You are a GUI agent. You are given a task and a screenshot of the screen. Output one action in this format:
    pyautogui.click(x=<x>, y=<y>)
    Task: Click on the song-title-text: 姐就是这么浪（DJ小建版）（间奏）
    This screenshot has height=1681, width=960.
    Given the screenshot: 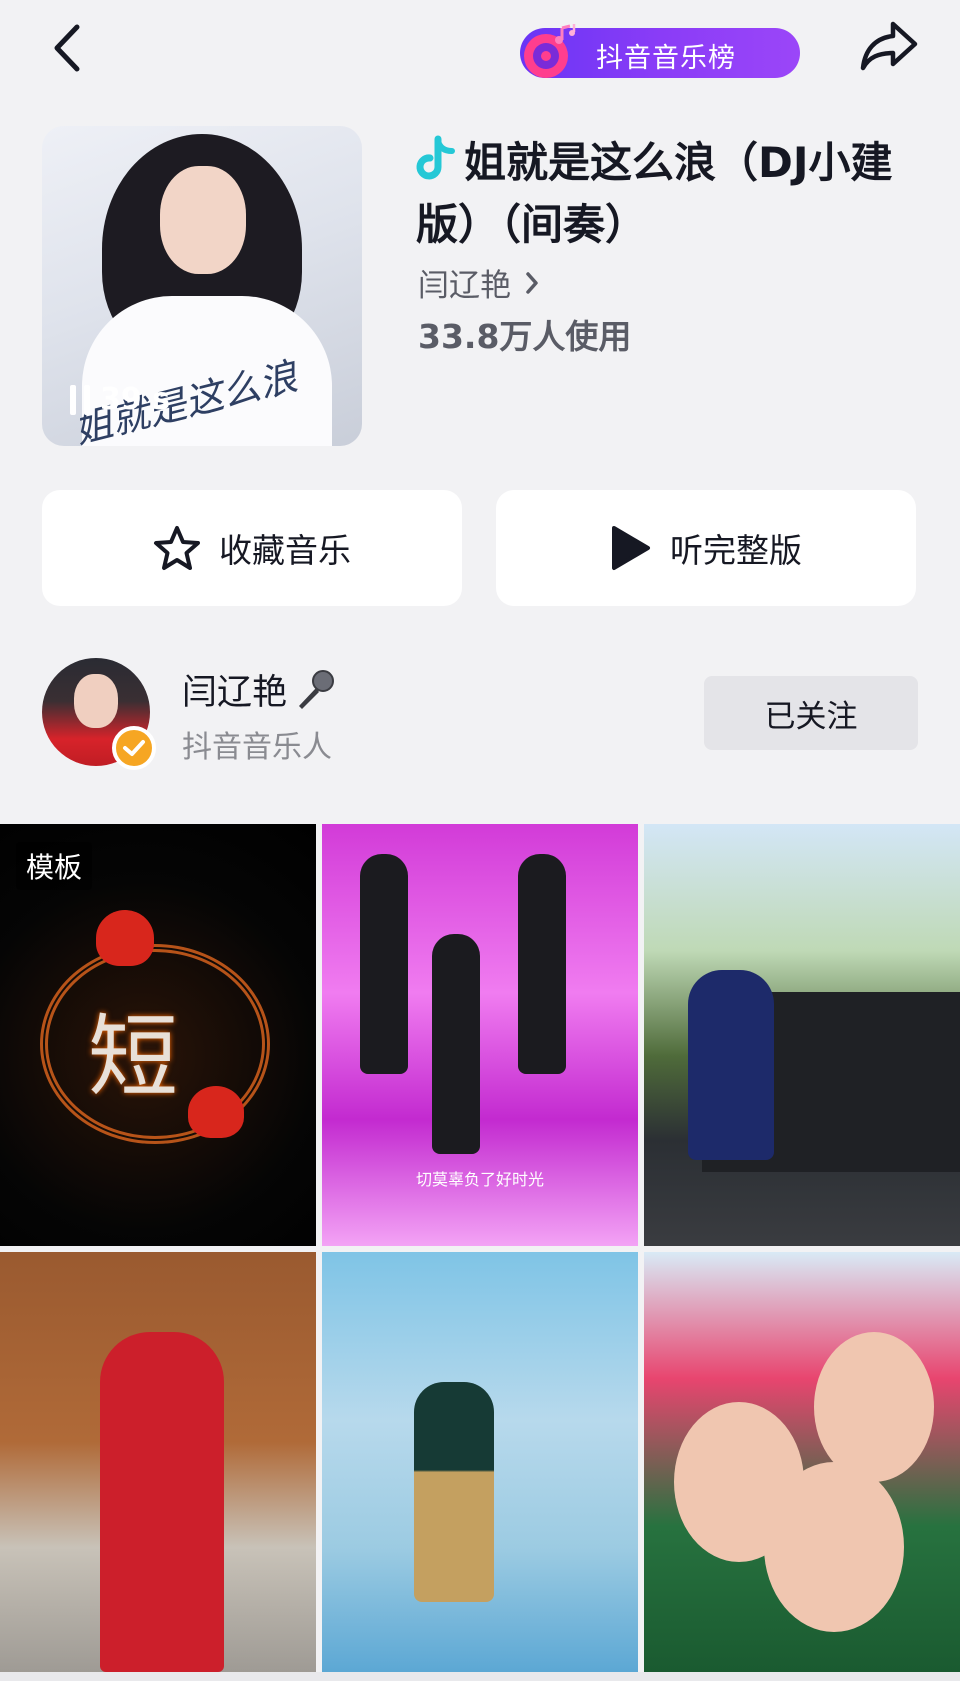 What is the action you would take?
    pyautogui.click(x=654, y=193)
    